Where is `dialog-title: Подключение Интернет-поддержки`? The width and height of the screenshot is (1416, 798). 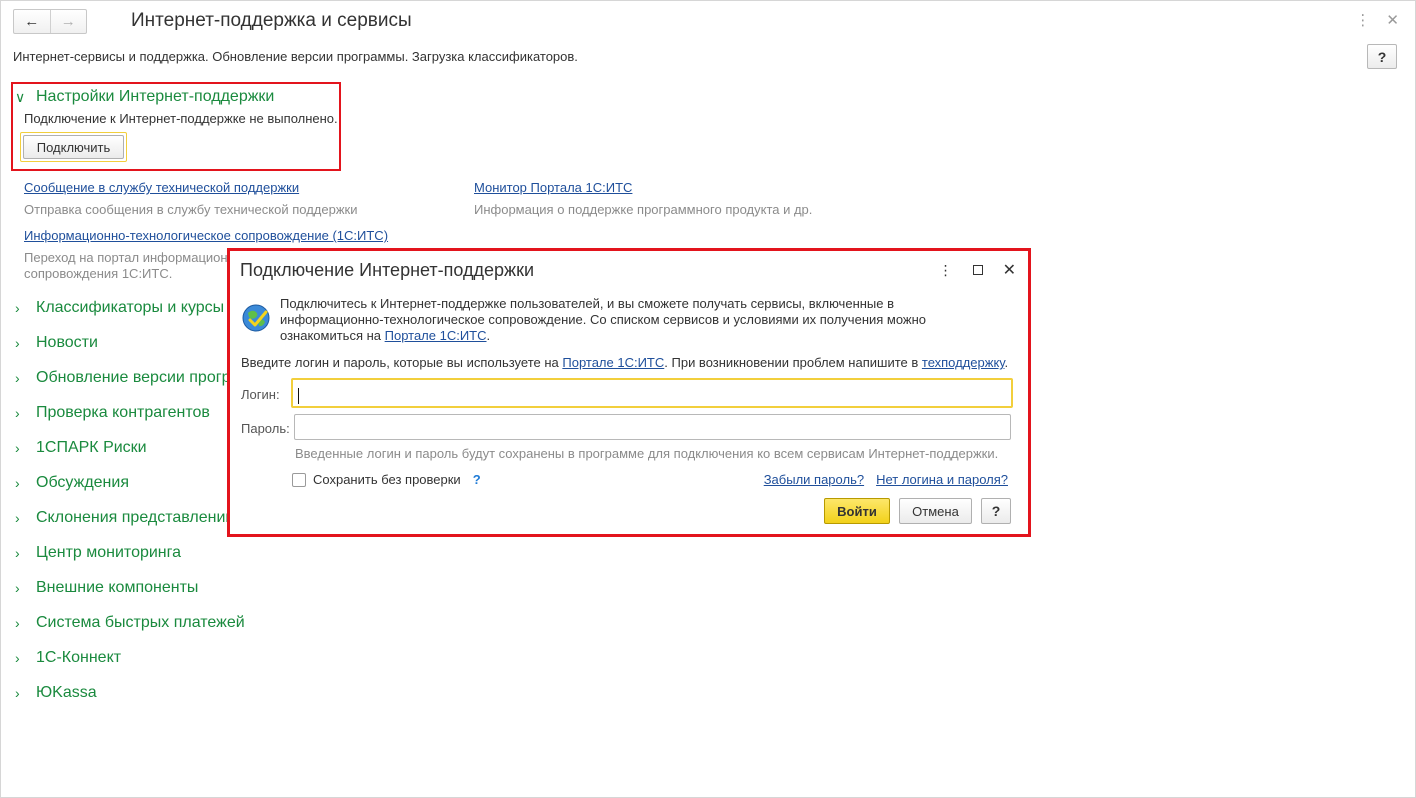
dialog-title: Подключение Интернет-поддержки is located at coordinates (387, 270).